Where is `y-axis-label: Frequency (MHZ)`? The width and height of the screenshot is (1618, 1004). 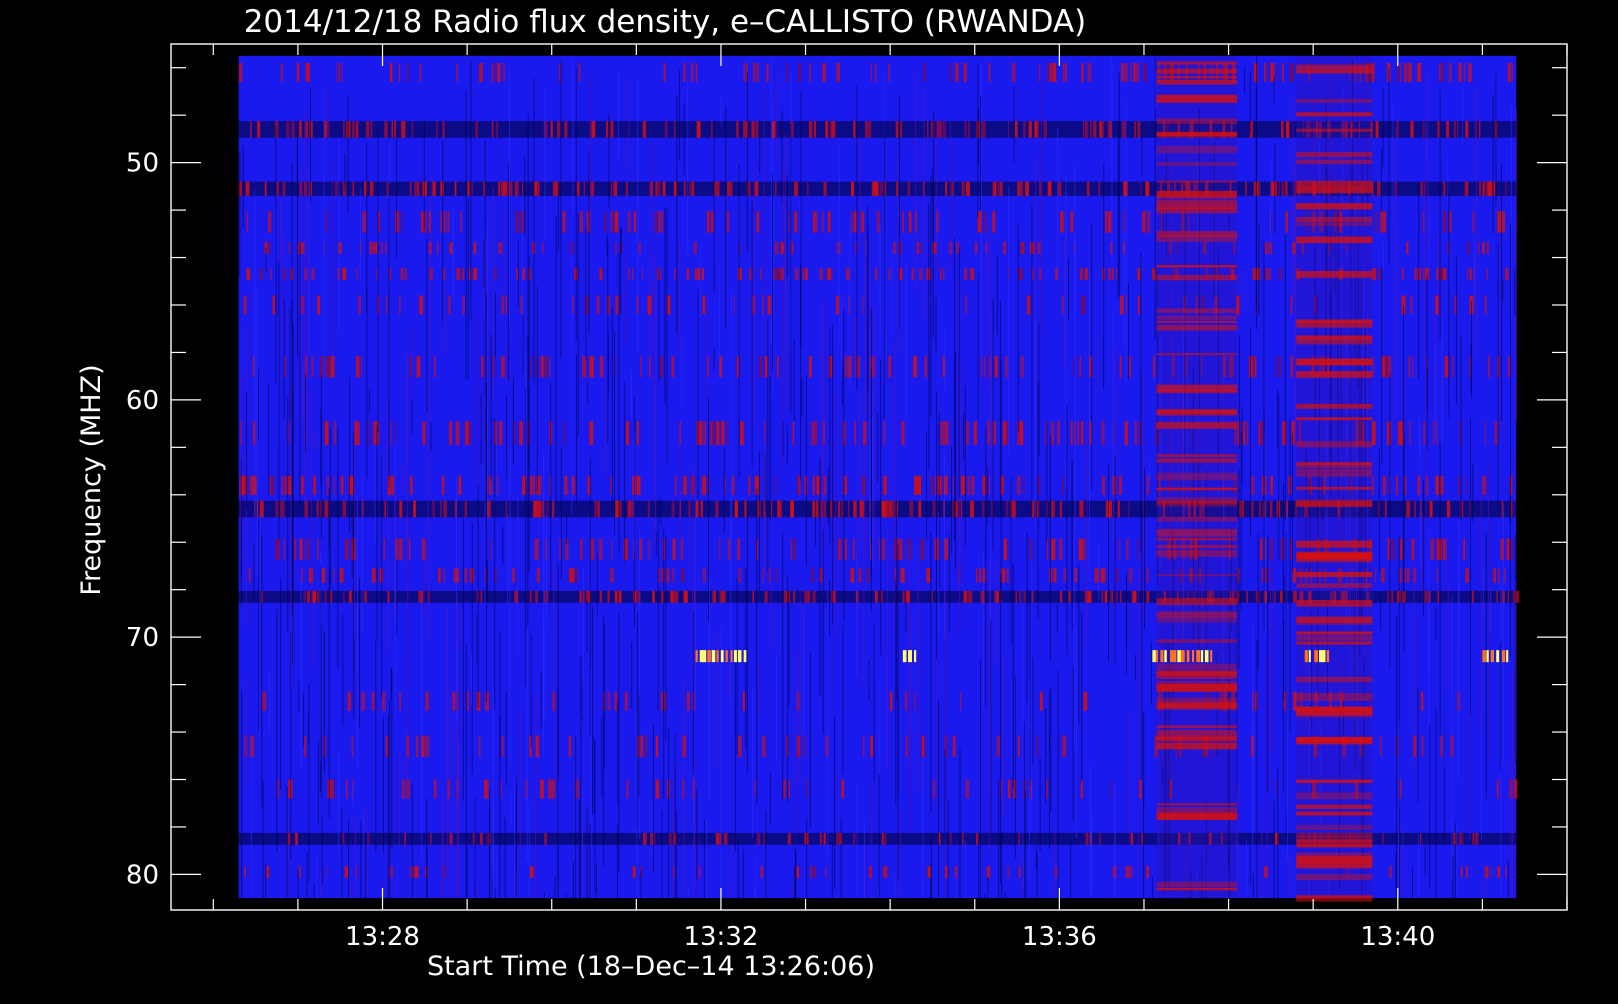
y-axis-label: Frequency (MHZ) is located at coordinates (91, 479).